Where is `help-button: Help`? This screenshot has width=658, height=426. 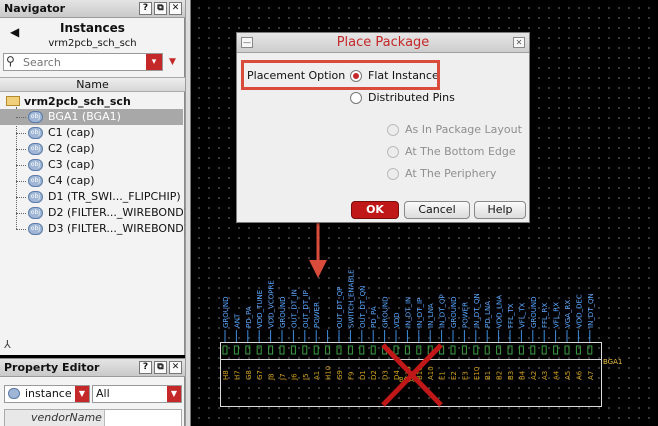
help-button: Help is located at coordinates (500, 210).